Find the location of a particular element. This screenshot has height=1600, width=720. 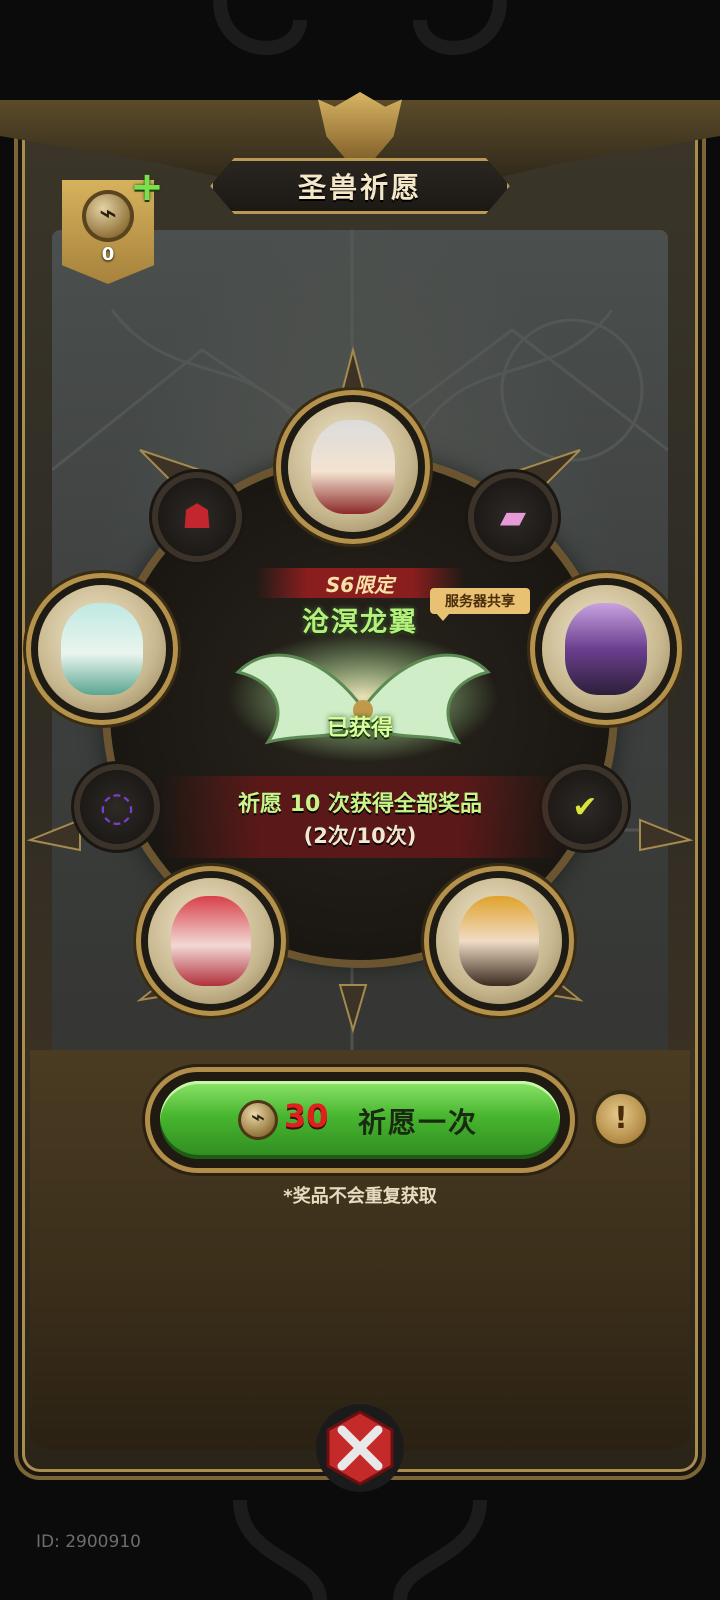

reward-slot-golden-horn-girl is located at coordinates (499, 941).